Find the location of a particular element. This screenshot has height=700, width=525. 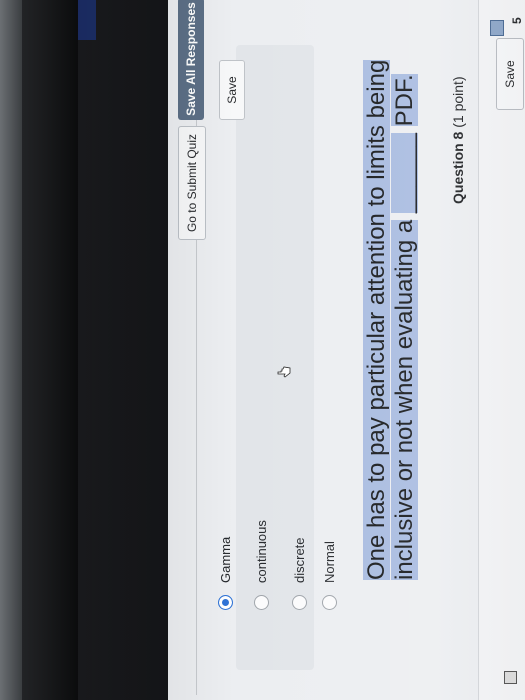

save-button: Save is located at coordinates (232, 90).